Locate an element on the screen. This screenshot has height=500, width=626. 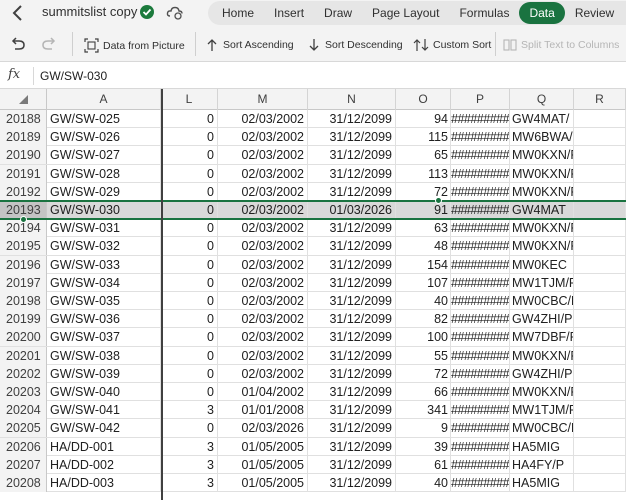
cell-o: 82 is located at coordinates (423, 319).